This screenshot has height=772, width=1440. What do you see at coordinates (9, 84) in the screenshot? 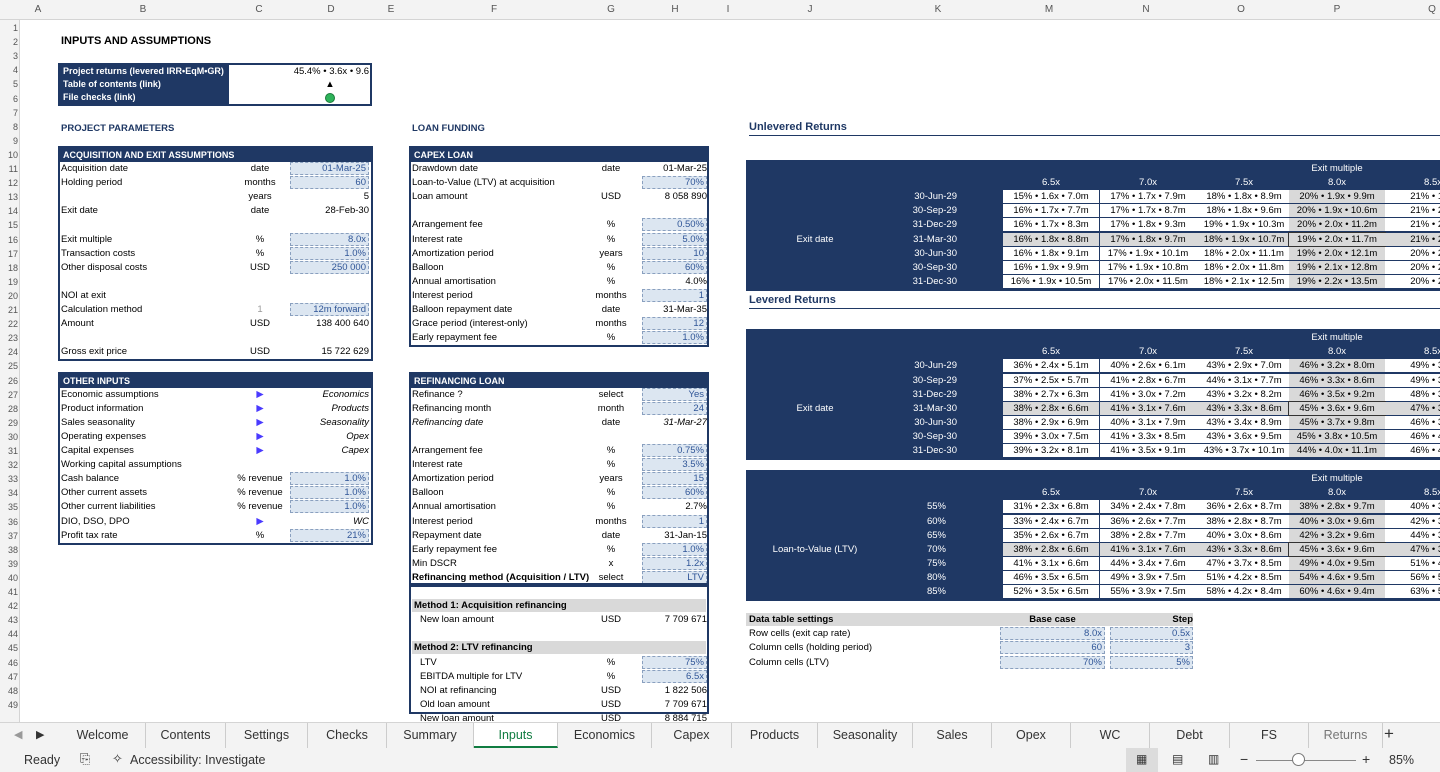
I see `row-header: 5` at bounding box center [9, 84].